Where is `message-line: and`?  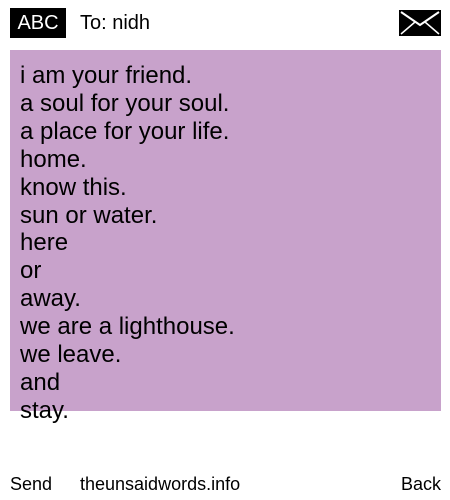
message-line: and is located at coordinates (40, 382).